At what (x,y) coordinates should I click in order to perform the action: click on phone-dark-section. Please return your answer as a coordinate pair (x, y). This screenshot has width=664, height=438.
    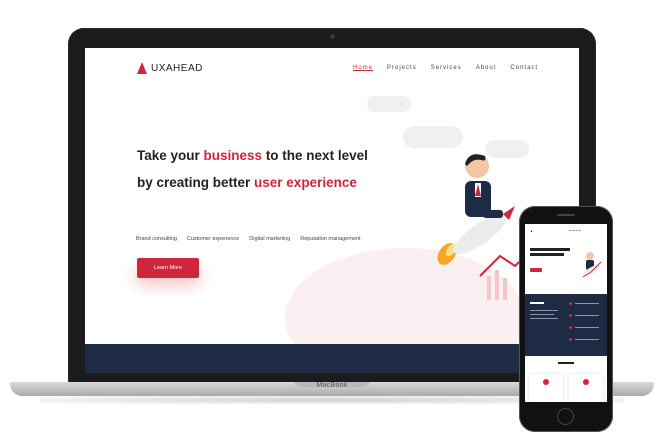
    Looking at the image, I should click on (566, 325).